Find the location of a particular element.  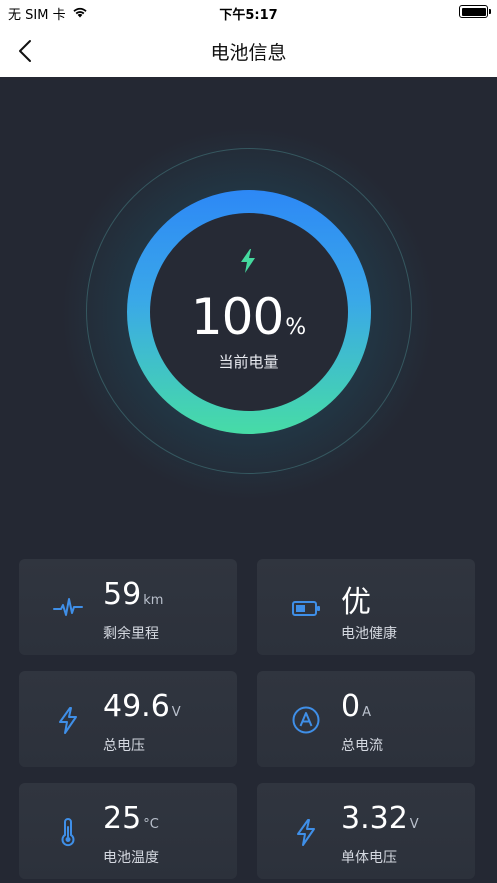

card-label: 单体电压 is located at coordinates (369, 858).